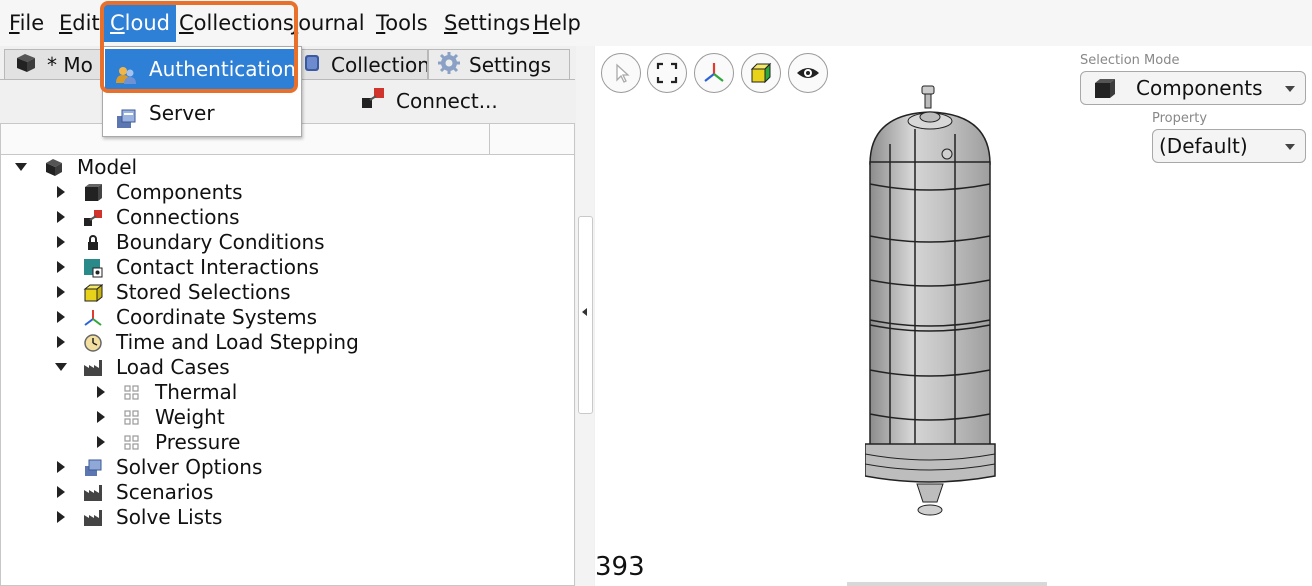 This screenshot has width=1312, height=586. What do you see at coordinates (93, 243) in the screenshot?
I see `lock-icon` at bounding box center [93, 243].